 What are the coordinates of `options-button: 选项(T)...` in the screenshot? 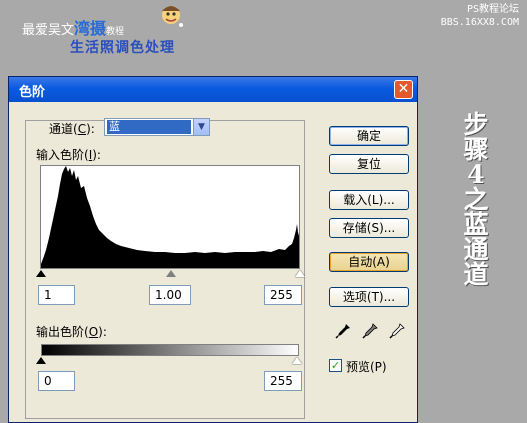 It's located at (369, 297).